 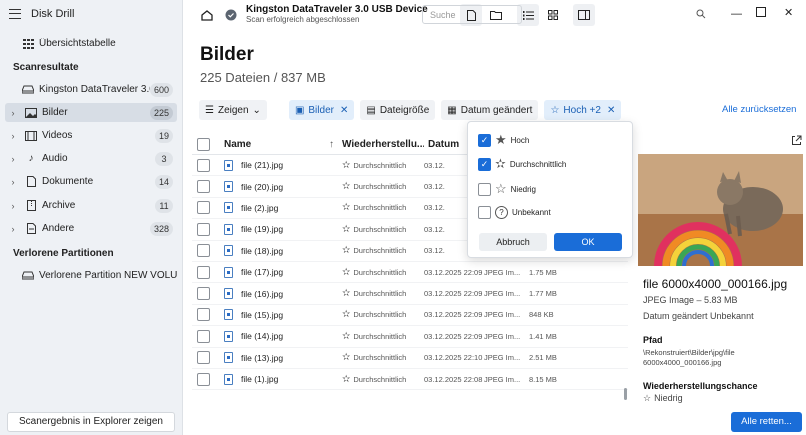 What do you see at coordinates (543, 379) in the screenshot?
I see `size-cell: 8.15 MB` at bounding box center [543, 379].